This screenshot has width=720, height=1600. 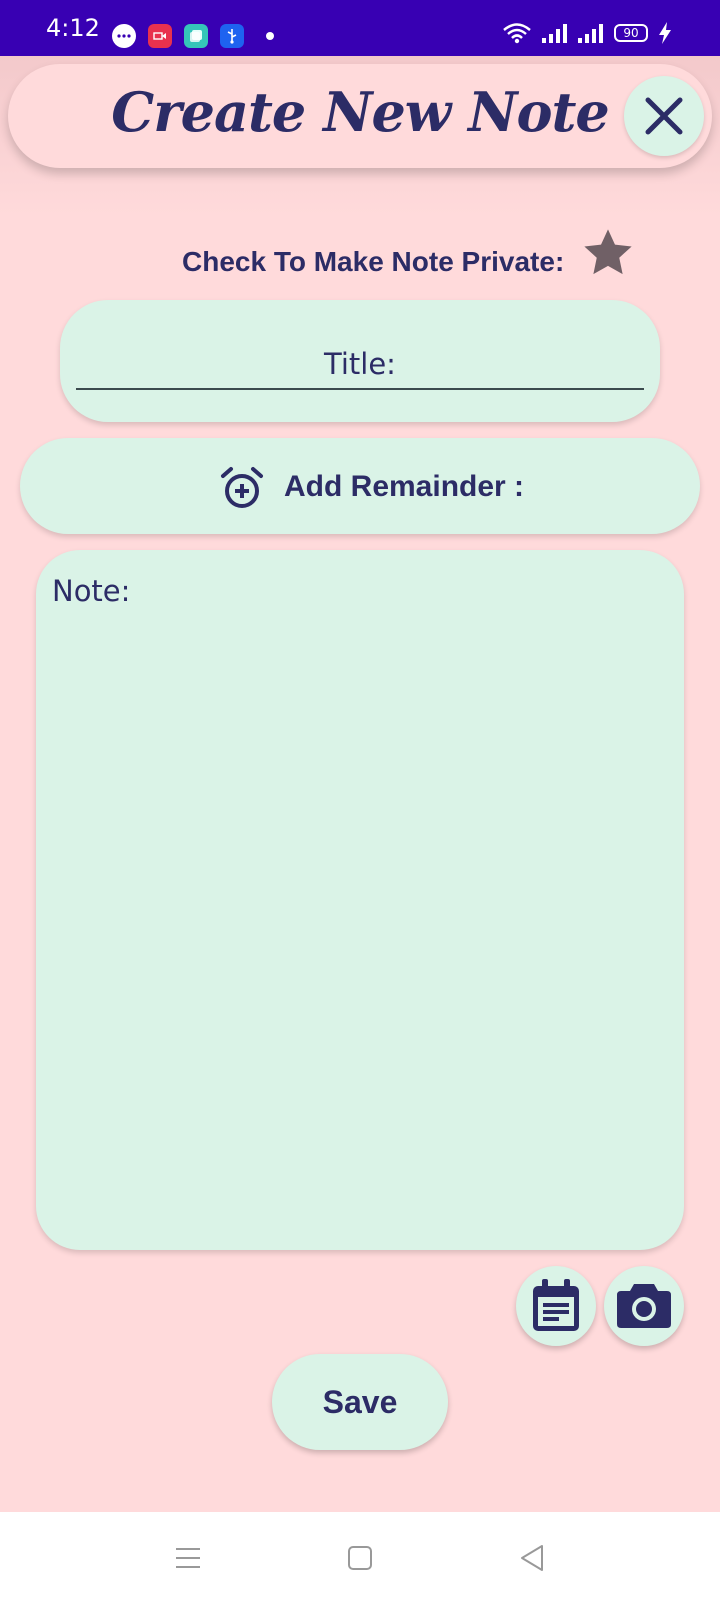 I want to click on gallery-icon, so click(x=196, y=36).